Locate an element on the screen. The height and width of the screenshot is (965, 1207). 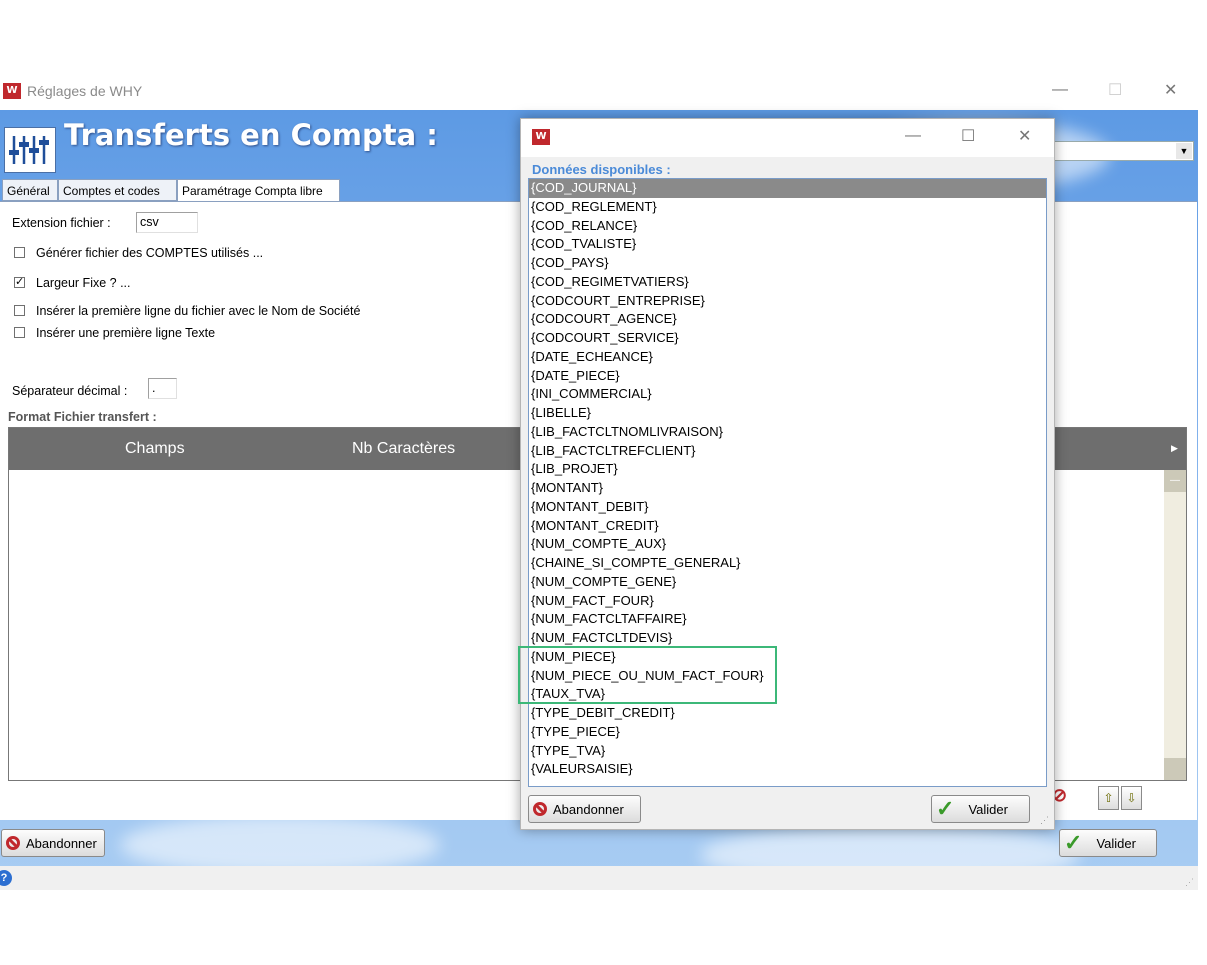
list-item: {COD_PAYS} is located at coordinates (787, 263).